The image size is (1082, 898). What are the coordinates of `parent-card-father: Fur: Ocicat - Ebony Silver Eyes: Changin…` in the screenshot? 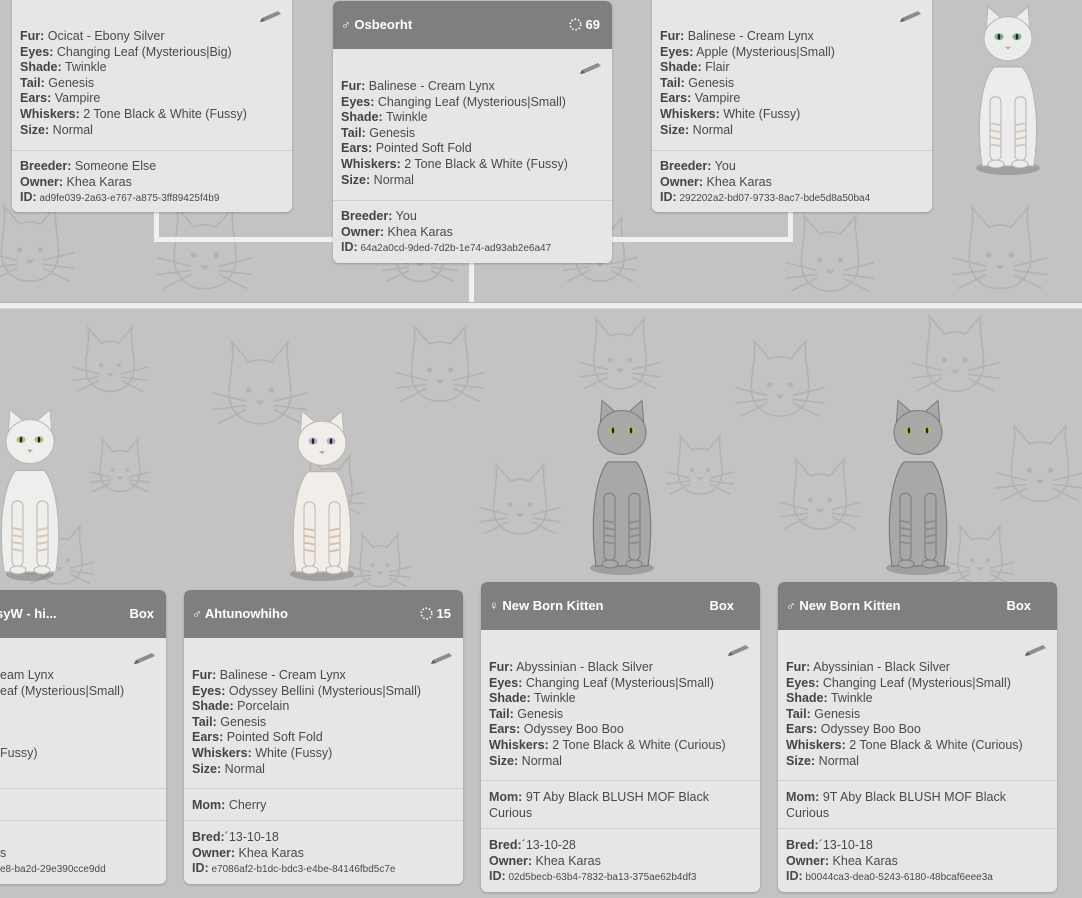 It's located at (152, 106).